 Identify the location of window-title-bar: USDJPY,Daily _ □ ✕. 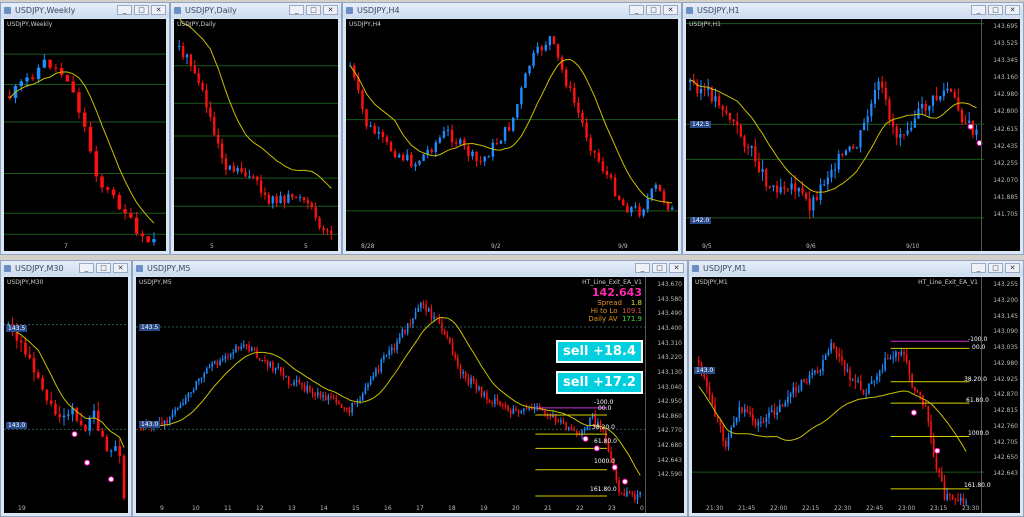
(256, 10).